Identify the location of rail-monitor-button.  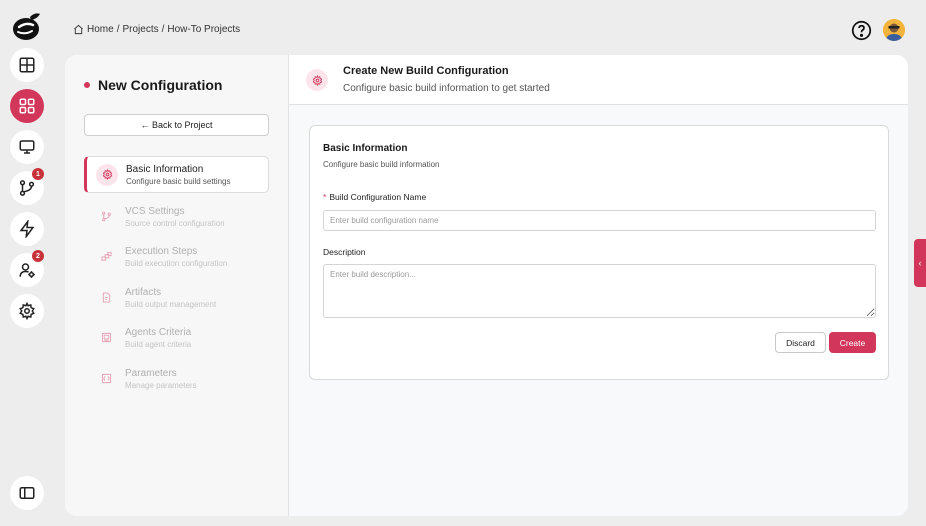
(27, 147).